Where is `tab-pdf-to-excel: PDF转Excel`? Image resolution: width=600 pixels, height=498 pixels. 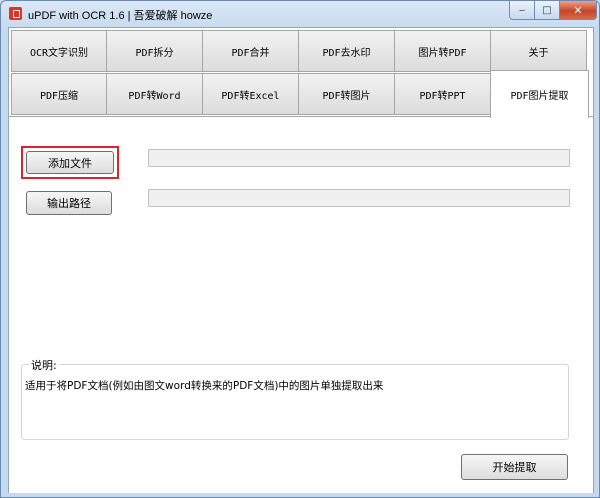 tab-pdf-to-excel: PDF转Excel is located at coordinates (250, 94).